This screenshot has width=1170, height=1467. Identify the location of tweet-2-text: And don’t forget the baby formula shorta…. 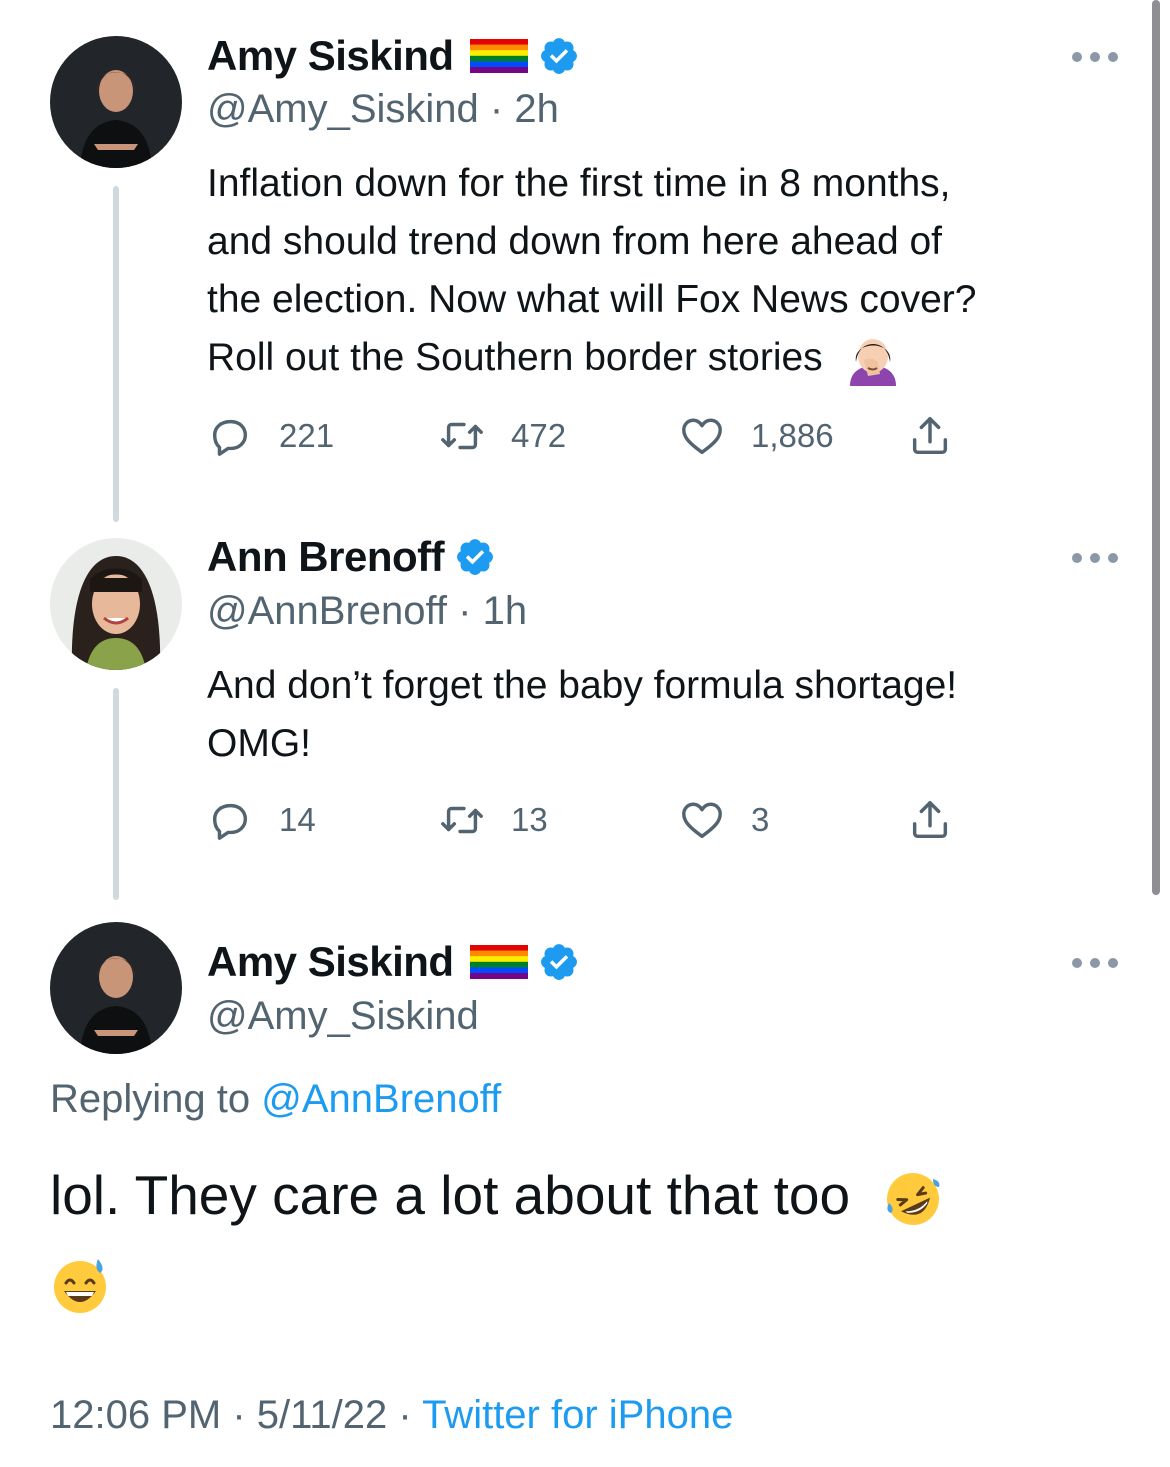
(667, 715).